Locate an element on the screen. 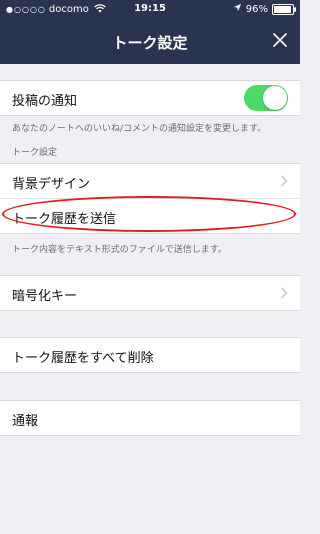  delete-all-history-label: トーク履歴をすべて削除 is located at coordinates (83, 358).